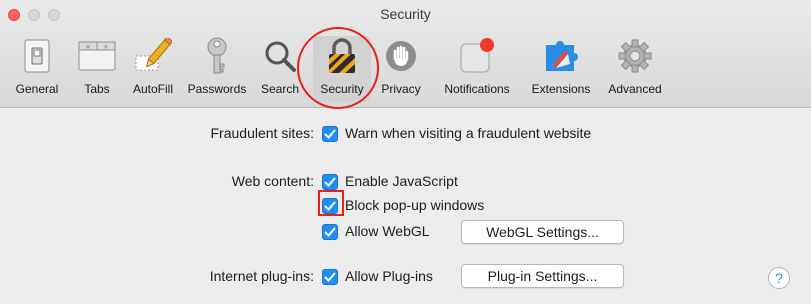  What do you see at coordinates (401, 181) in the screenshot?
I see `enable-javascript-text: Enable JavaScript` at bounding box center [401, 181].